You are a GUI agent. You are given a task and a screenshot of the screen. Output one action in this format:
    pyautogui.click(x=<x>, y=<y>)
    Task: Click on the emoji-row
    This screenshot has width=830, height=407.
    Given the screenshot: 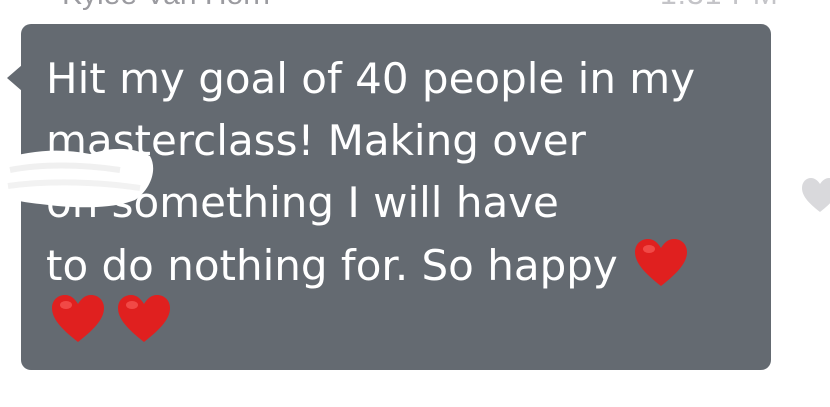 What is the action you would take?
    pyautogui.click(x=111, y=320)
    